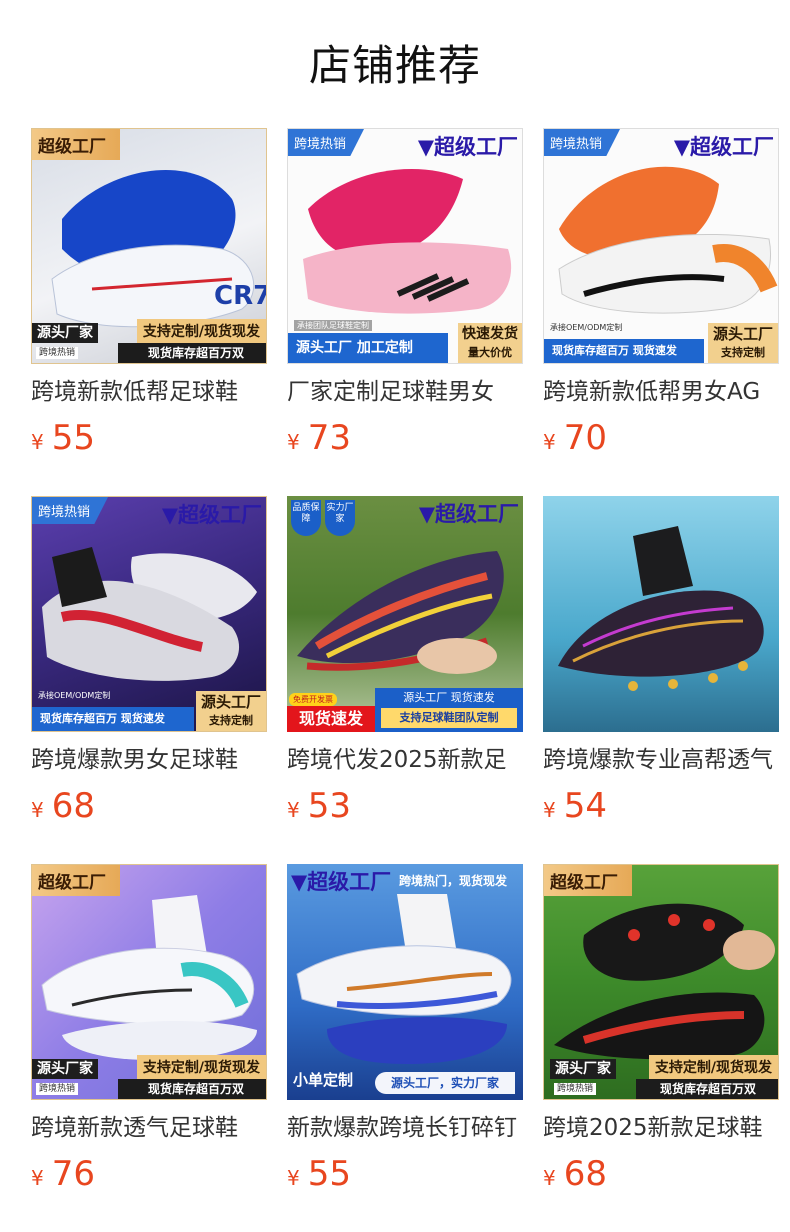 Image resolution: width=790 pixels, height=1232 pixels. What do you see at coordinates (149, 392) in the screenshot?
I see `product-name: 跨境新款低帮足球鞋` at bounding box center [149, 392].